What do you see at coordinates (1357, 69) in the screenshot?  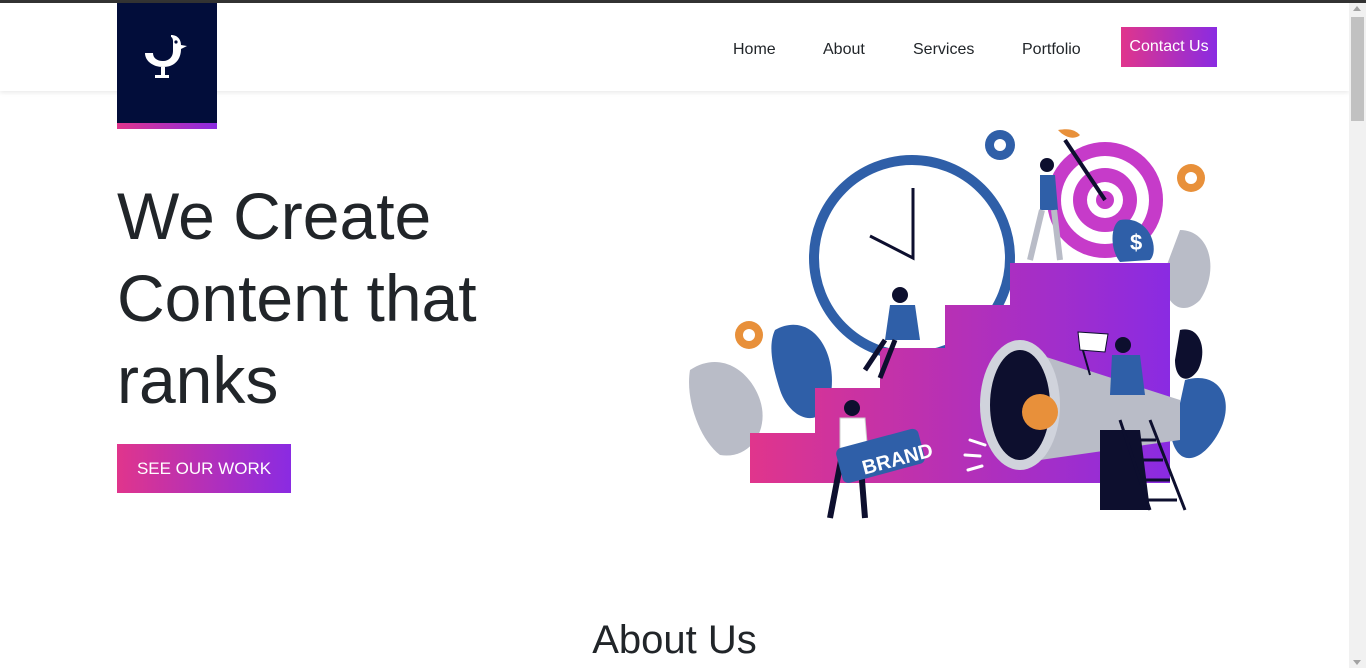 I see `scrollbar-thumb` at bounding box center [1357, 69].